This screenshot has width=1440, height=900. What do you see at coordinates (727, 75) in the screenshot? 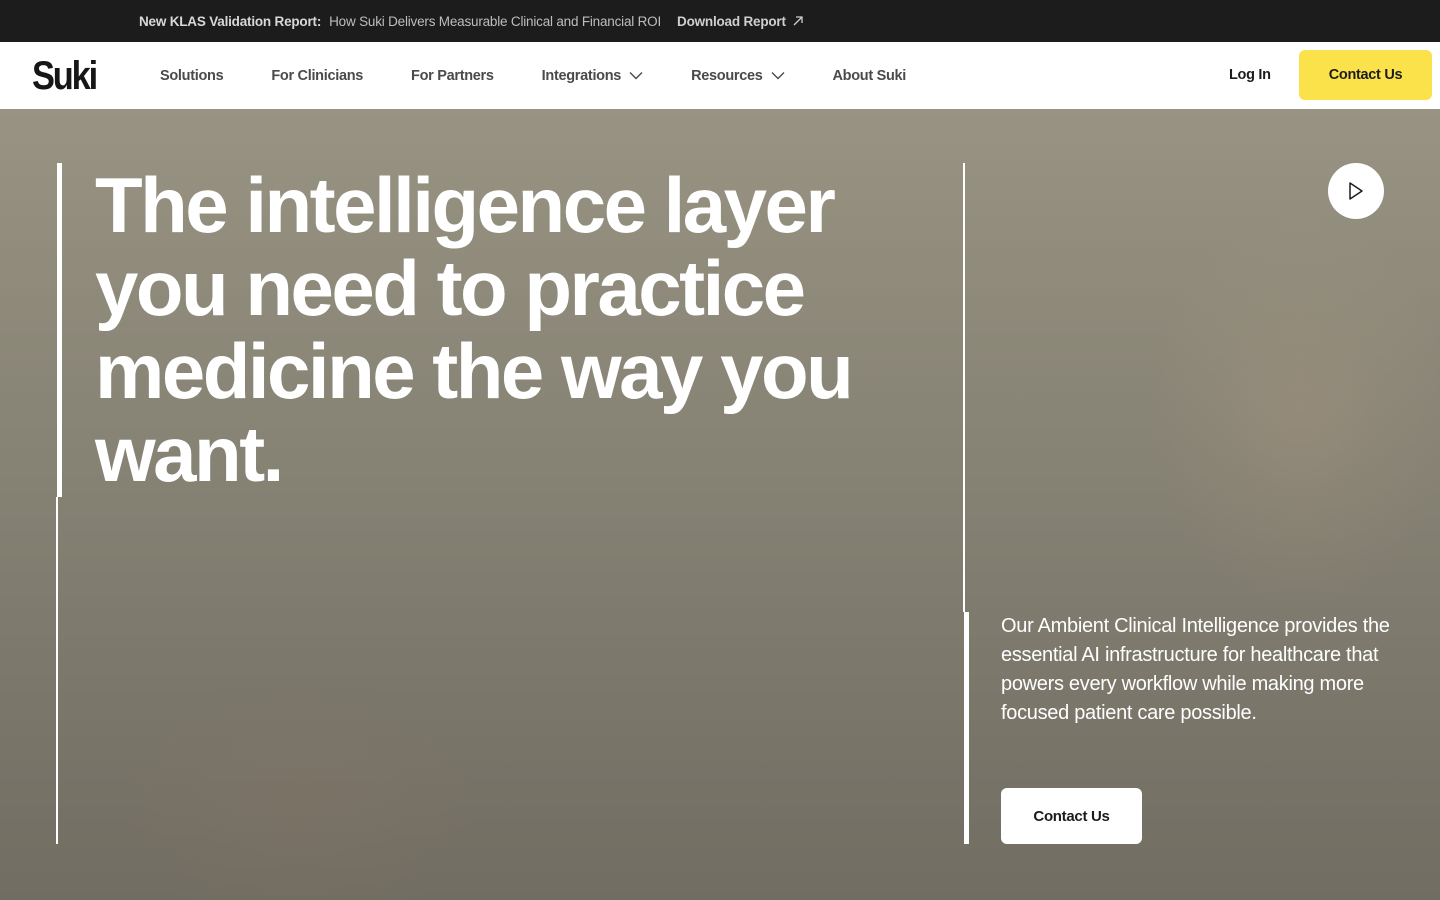
I see `nav-item-label: Resources` at bounding box center [727, 75].